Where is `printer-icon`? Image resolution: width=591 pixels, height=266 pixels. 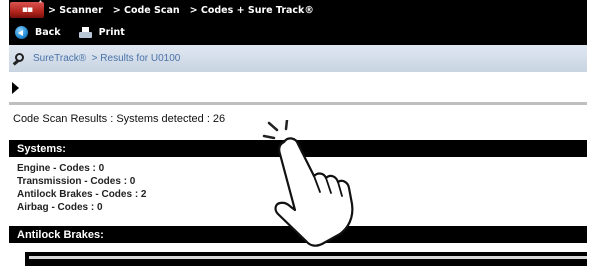 printer-icon is located at coordinates (85, 32).